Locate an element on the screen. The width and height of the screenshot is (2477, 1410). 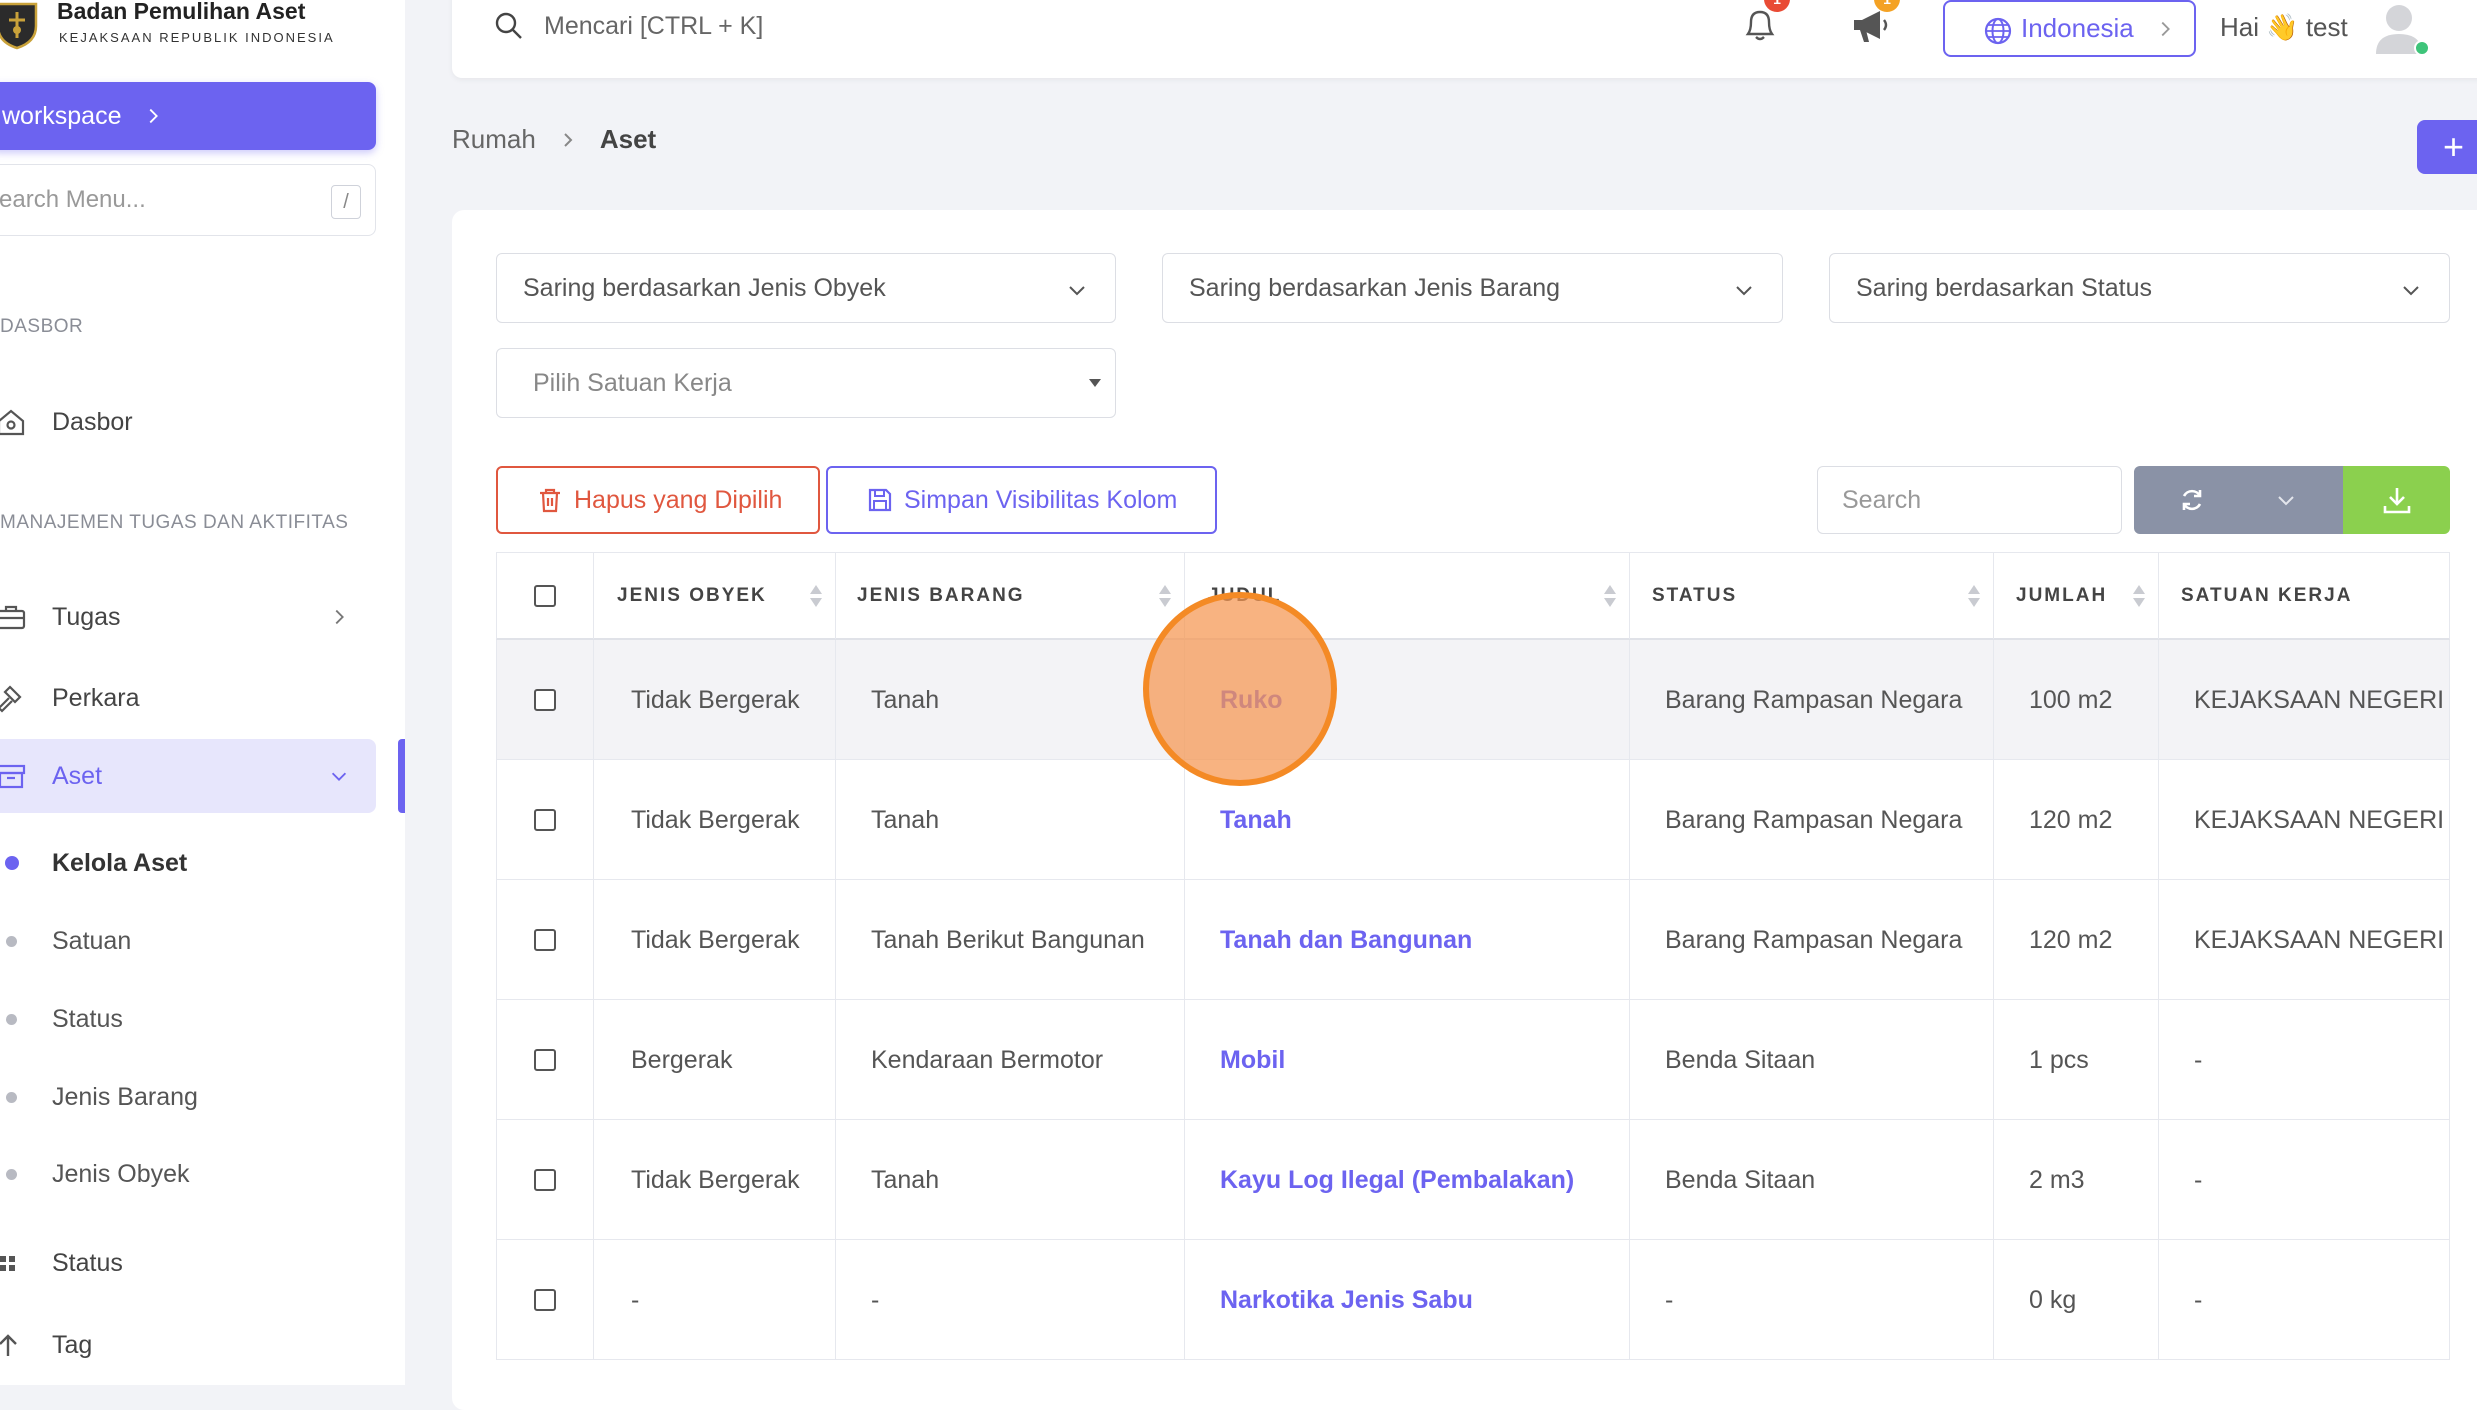
add-asset-button: + is located at coordinates (2447, 147).